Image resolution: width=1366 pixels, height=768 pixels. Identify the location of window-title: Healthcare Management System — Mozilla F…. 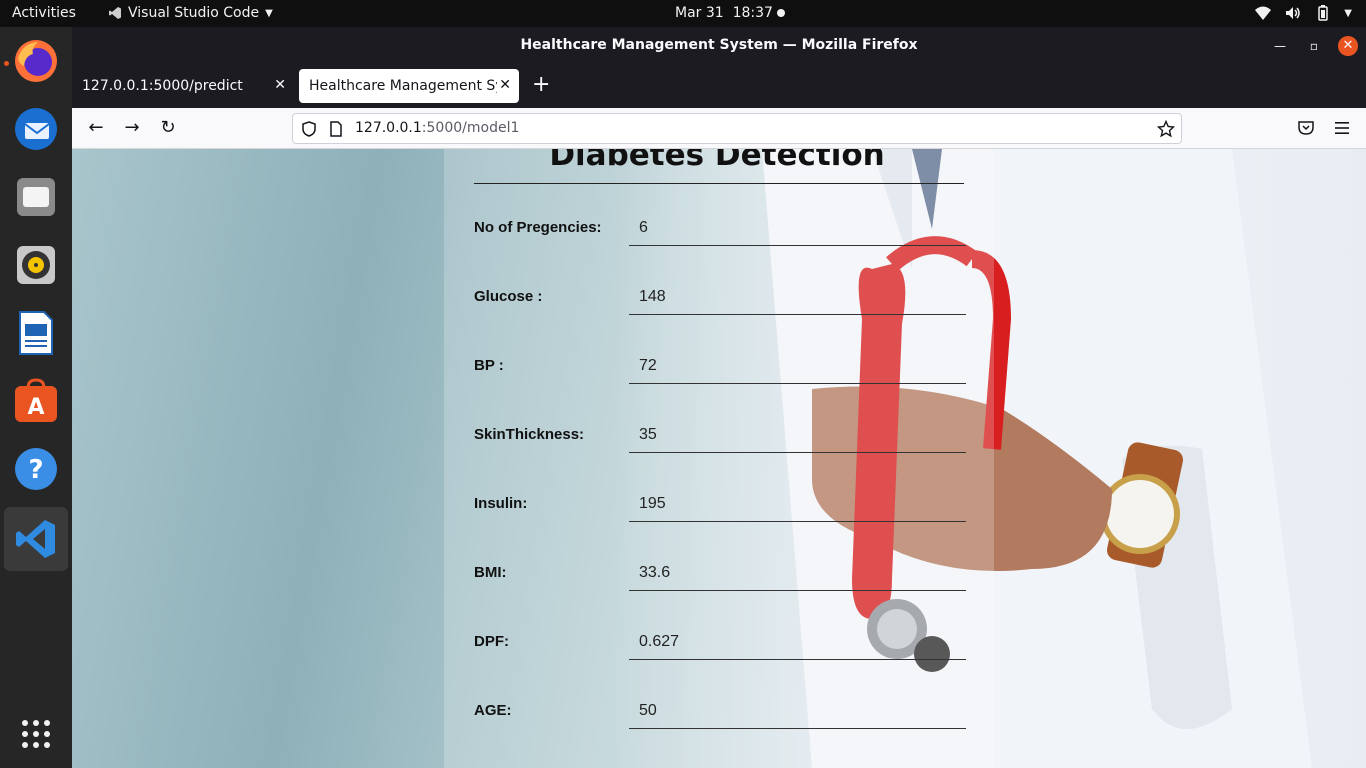
(719, 45).